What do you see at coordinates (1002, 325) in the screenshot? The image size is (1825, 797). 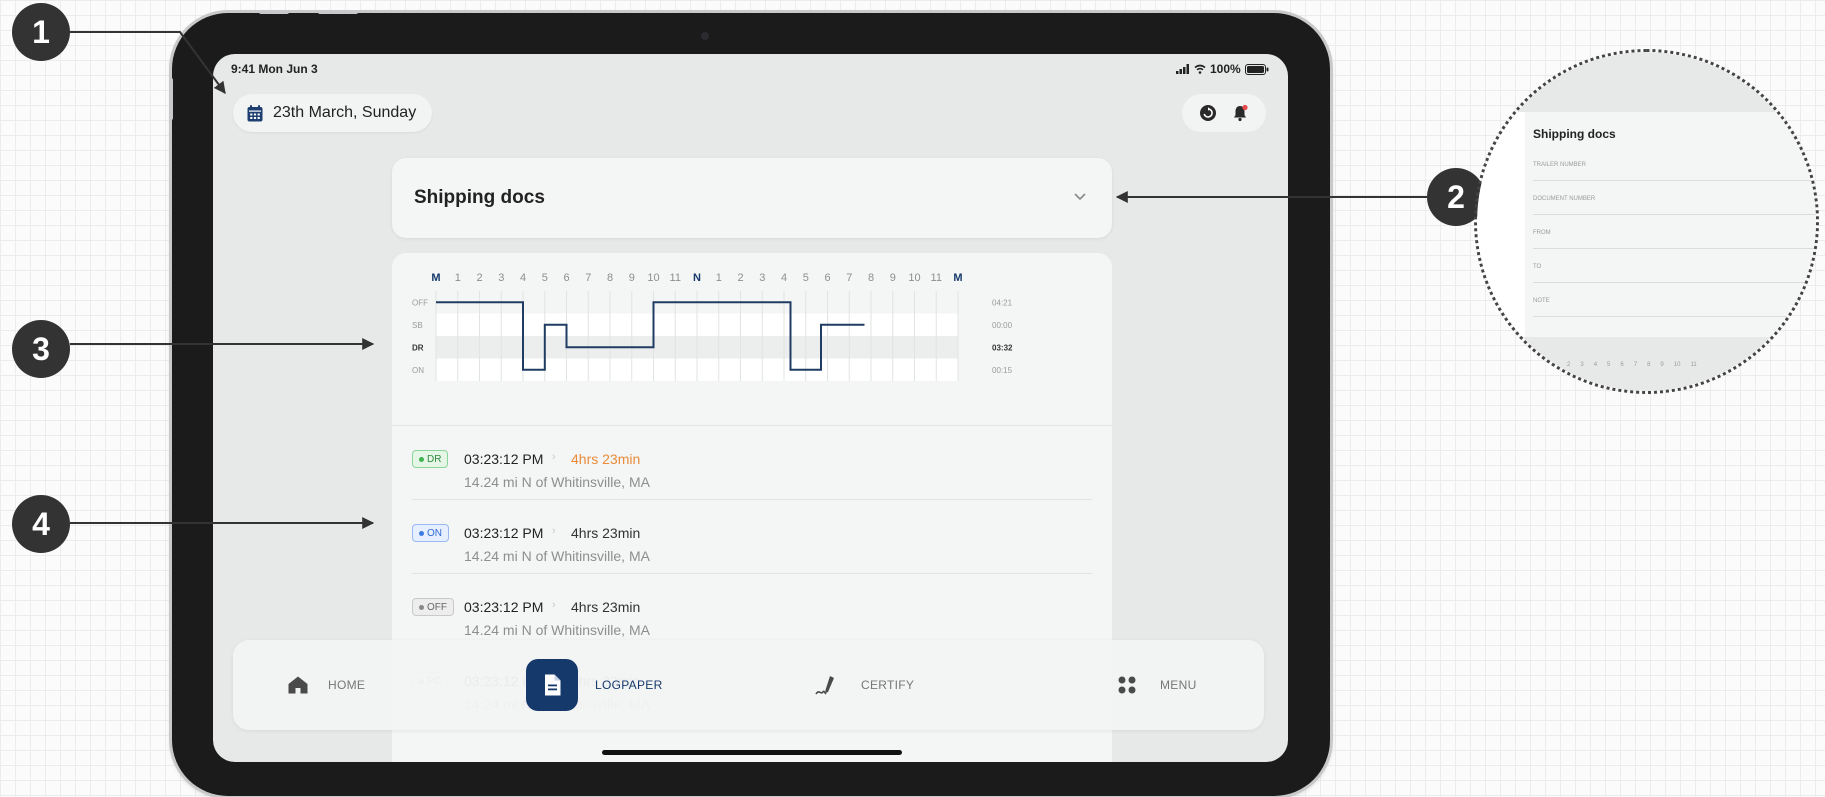 I see `chart-row-total: 00:00` at bounding box center [1002, 325].